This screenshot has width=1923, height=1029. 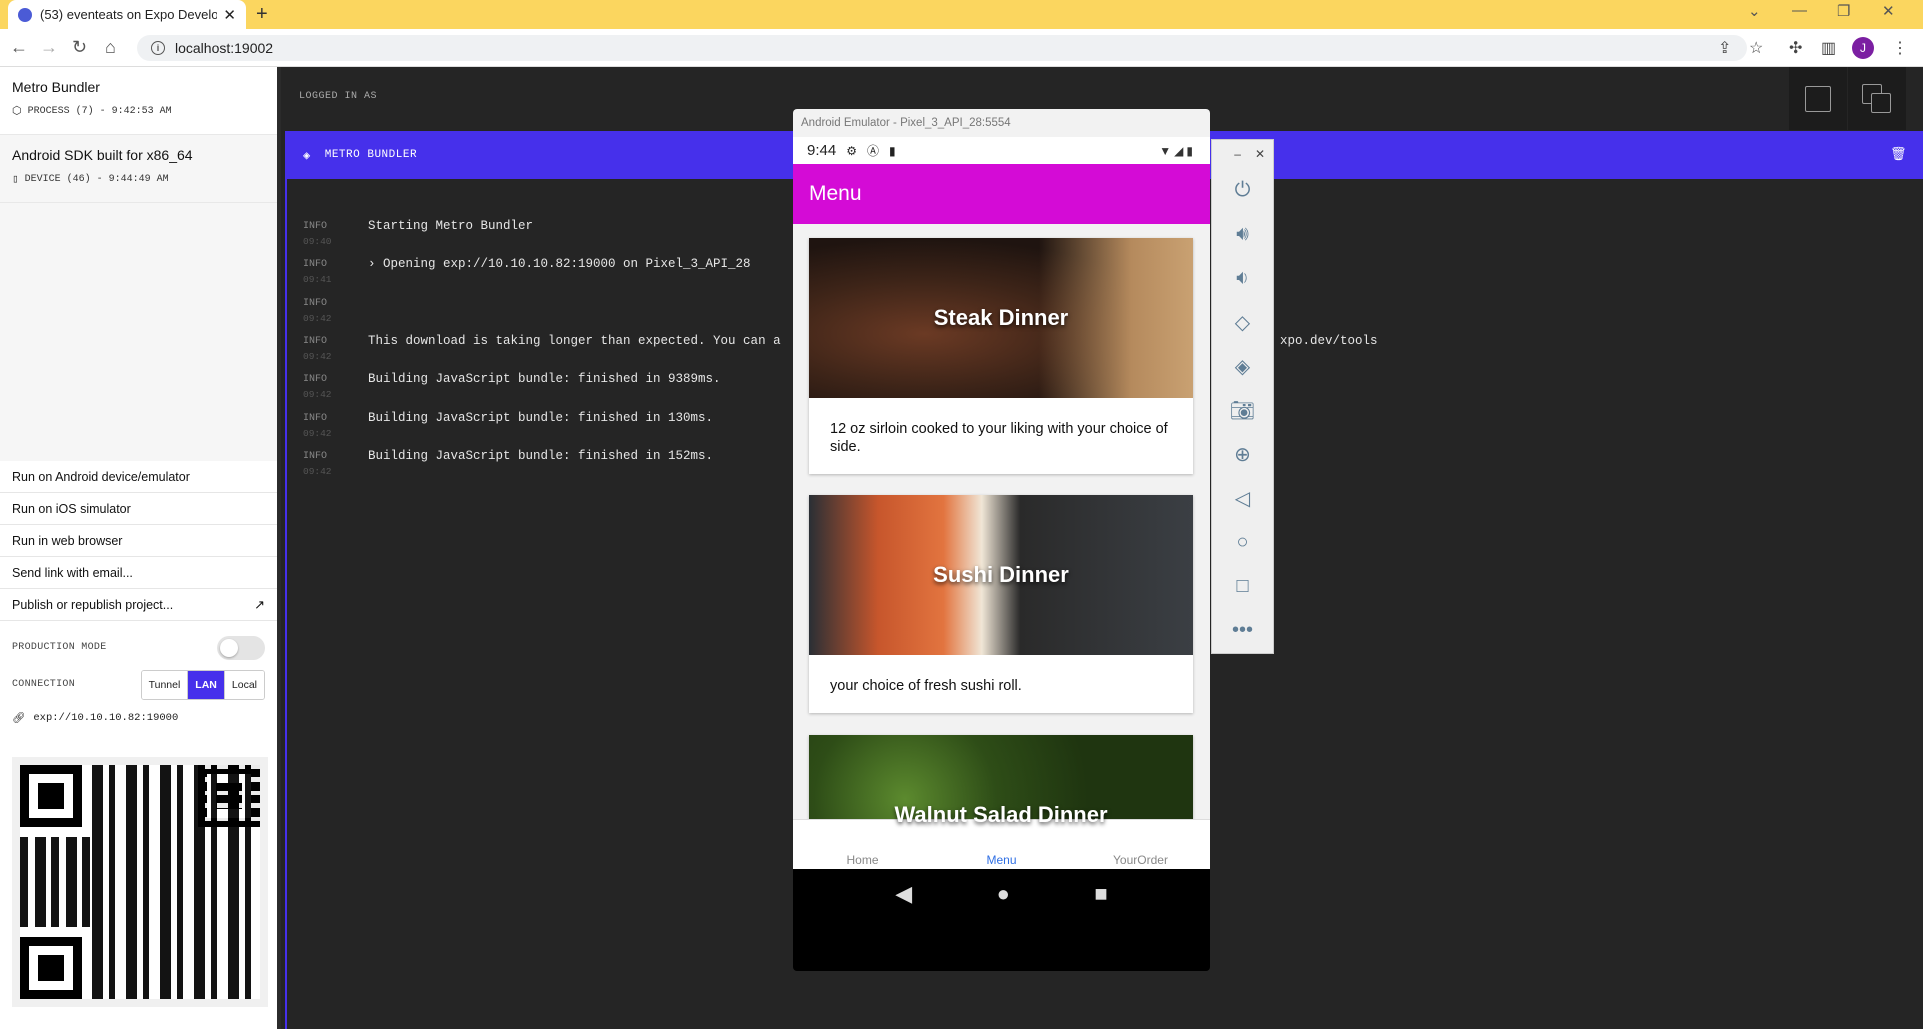 I want to click on more-menu-icon: ⋮, so click(x=1900, y=48).